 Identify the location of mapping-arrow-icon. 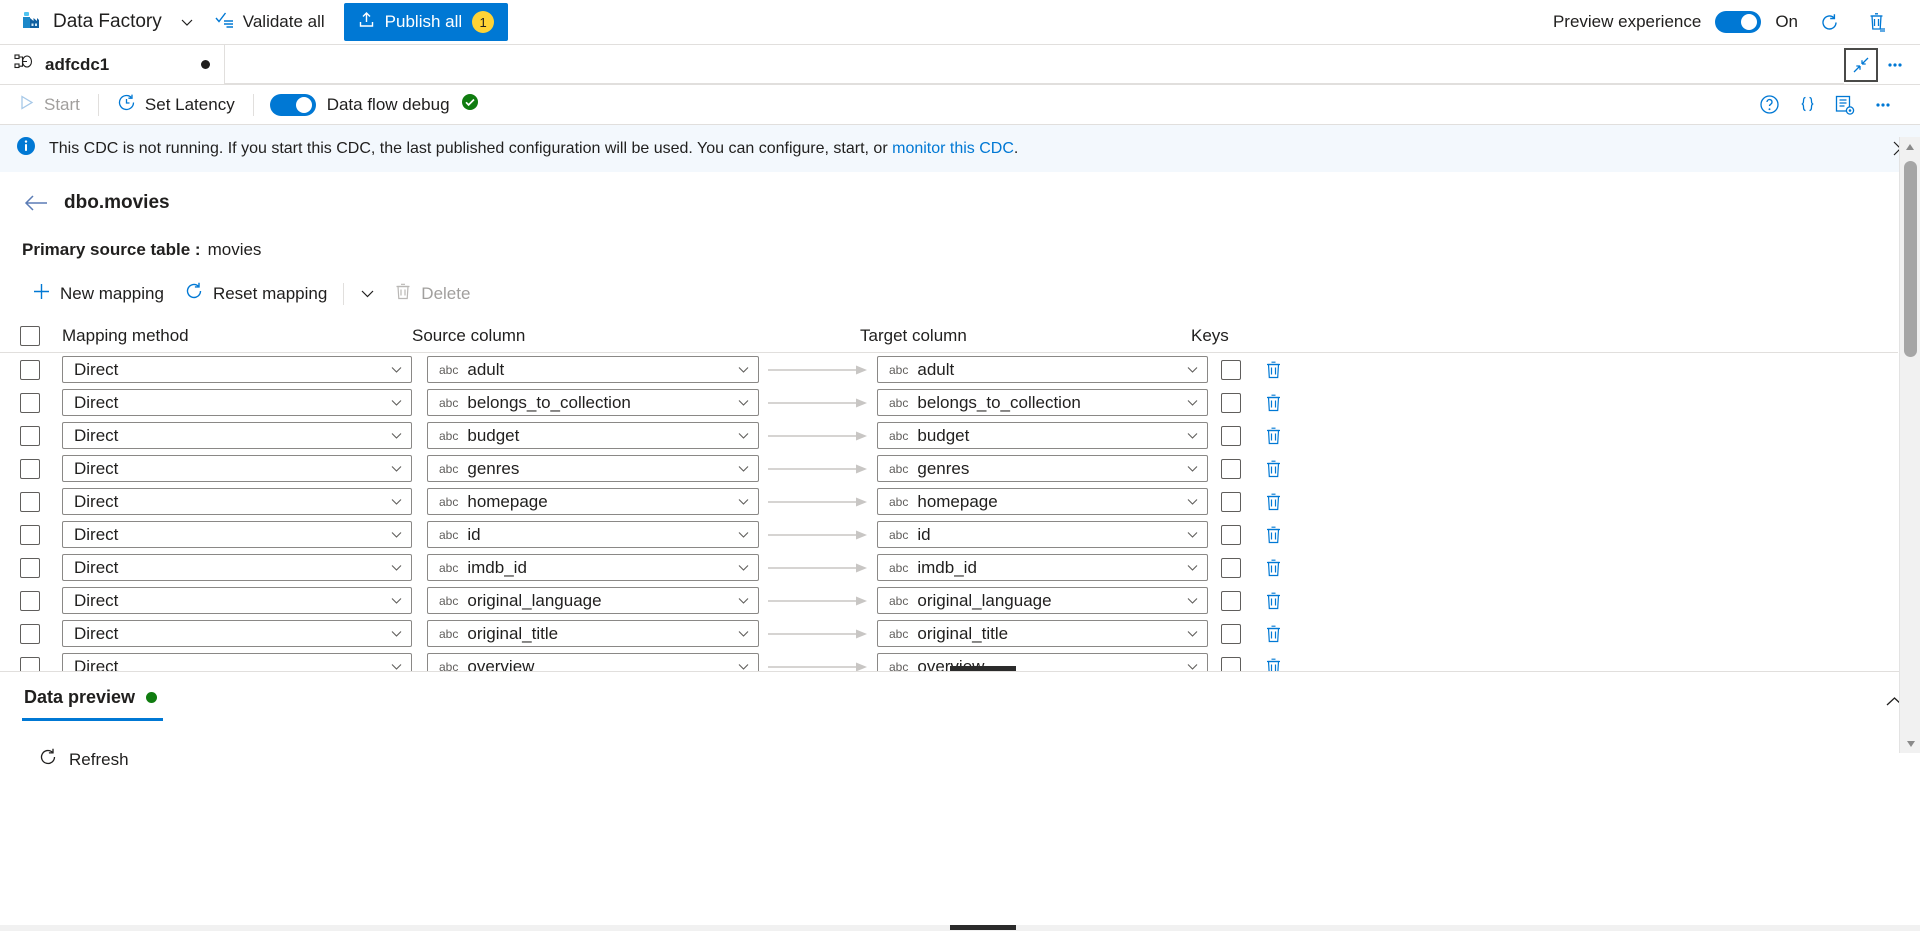
(818, 502).